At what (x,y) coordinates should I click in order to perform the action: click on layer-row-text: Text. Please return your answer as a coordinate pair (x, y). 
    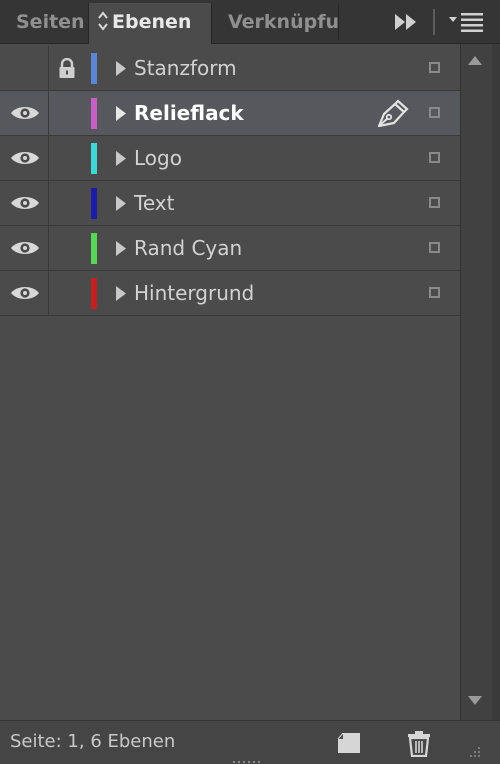
    Looking at the image, I should click on (230, 203).